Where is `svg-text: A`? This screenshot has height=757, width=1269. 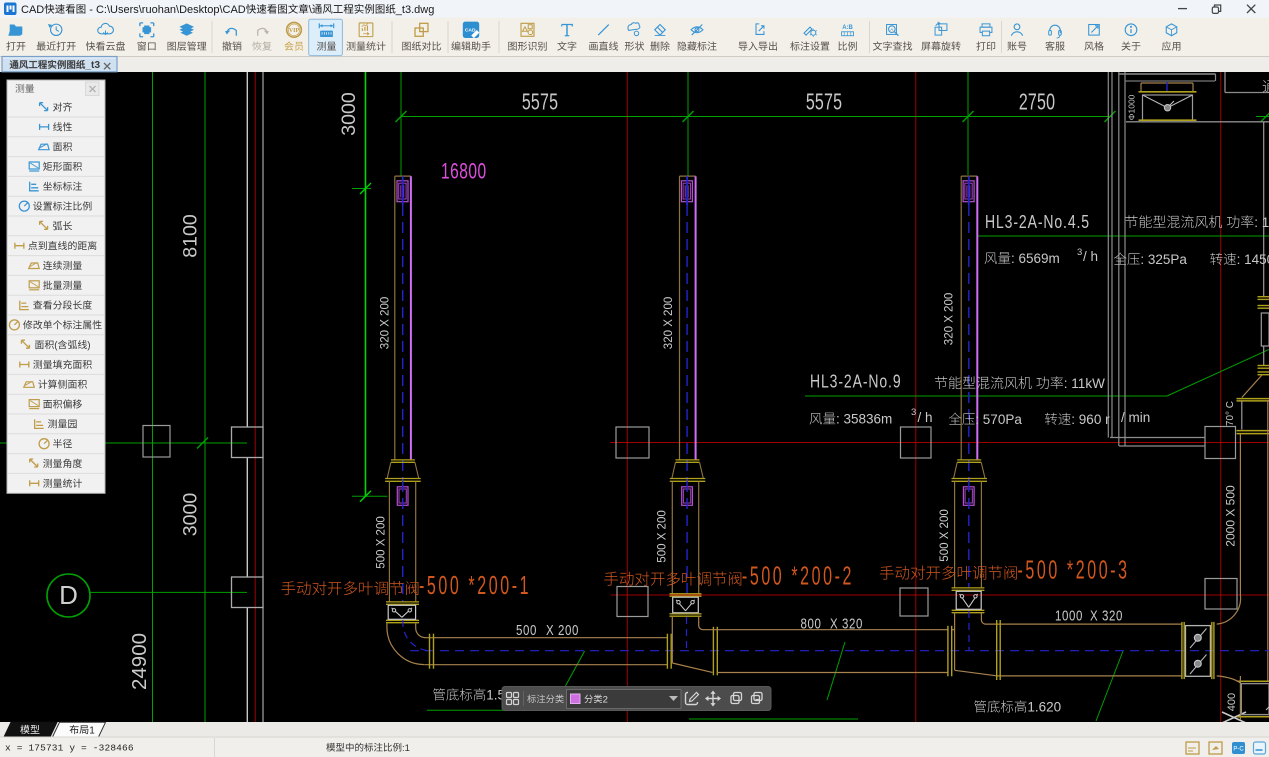
svg-text: A is located at coordinates (891, 29).